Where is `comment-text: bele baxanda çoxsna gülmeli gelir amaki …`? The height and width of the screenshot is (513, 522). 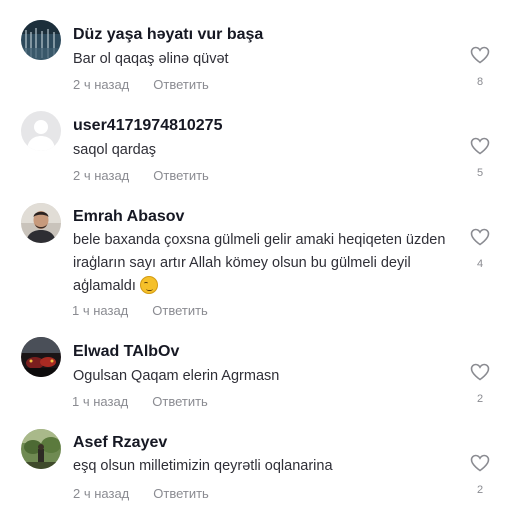 comment-text: bele baxanda çoxsna gülmeli gelir amaki … is located at coordinates (265, 263).